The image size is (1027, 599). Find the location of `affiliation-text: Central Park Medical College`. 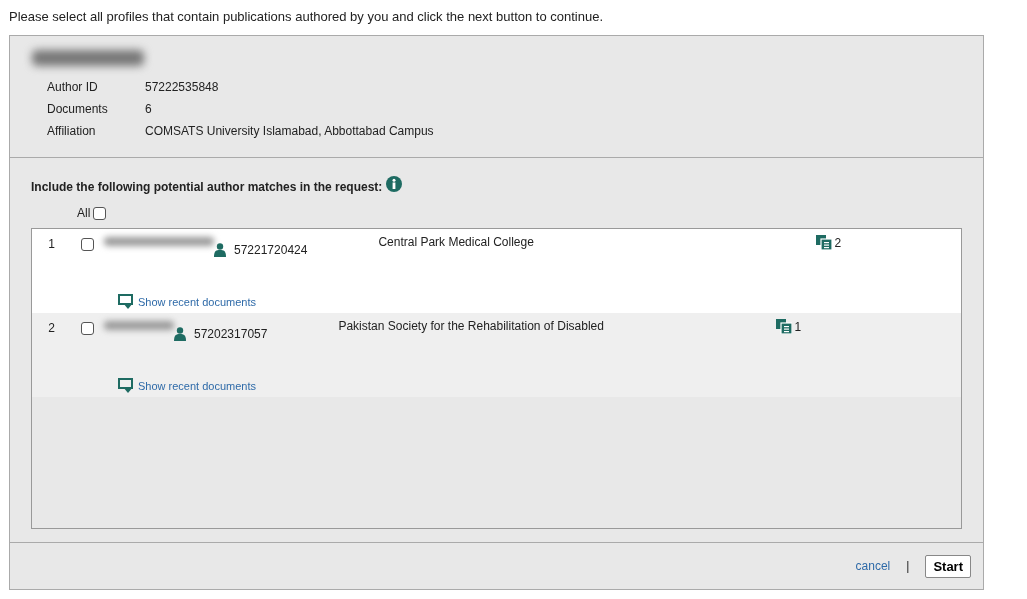

affiliation-text: Central Park Medical College is located at coordinates (456, 242).